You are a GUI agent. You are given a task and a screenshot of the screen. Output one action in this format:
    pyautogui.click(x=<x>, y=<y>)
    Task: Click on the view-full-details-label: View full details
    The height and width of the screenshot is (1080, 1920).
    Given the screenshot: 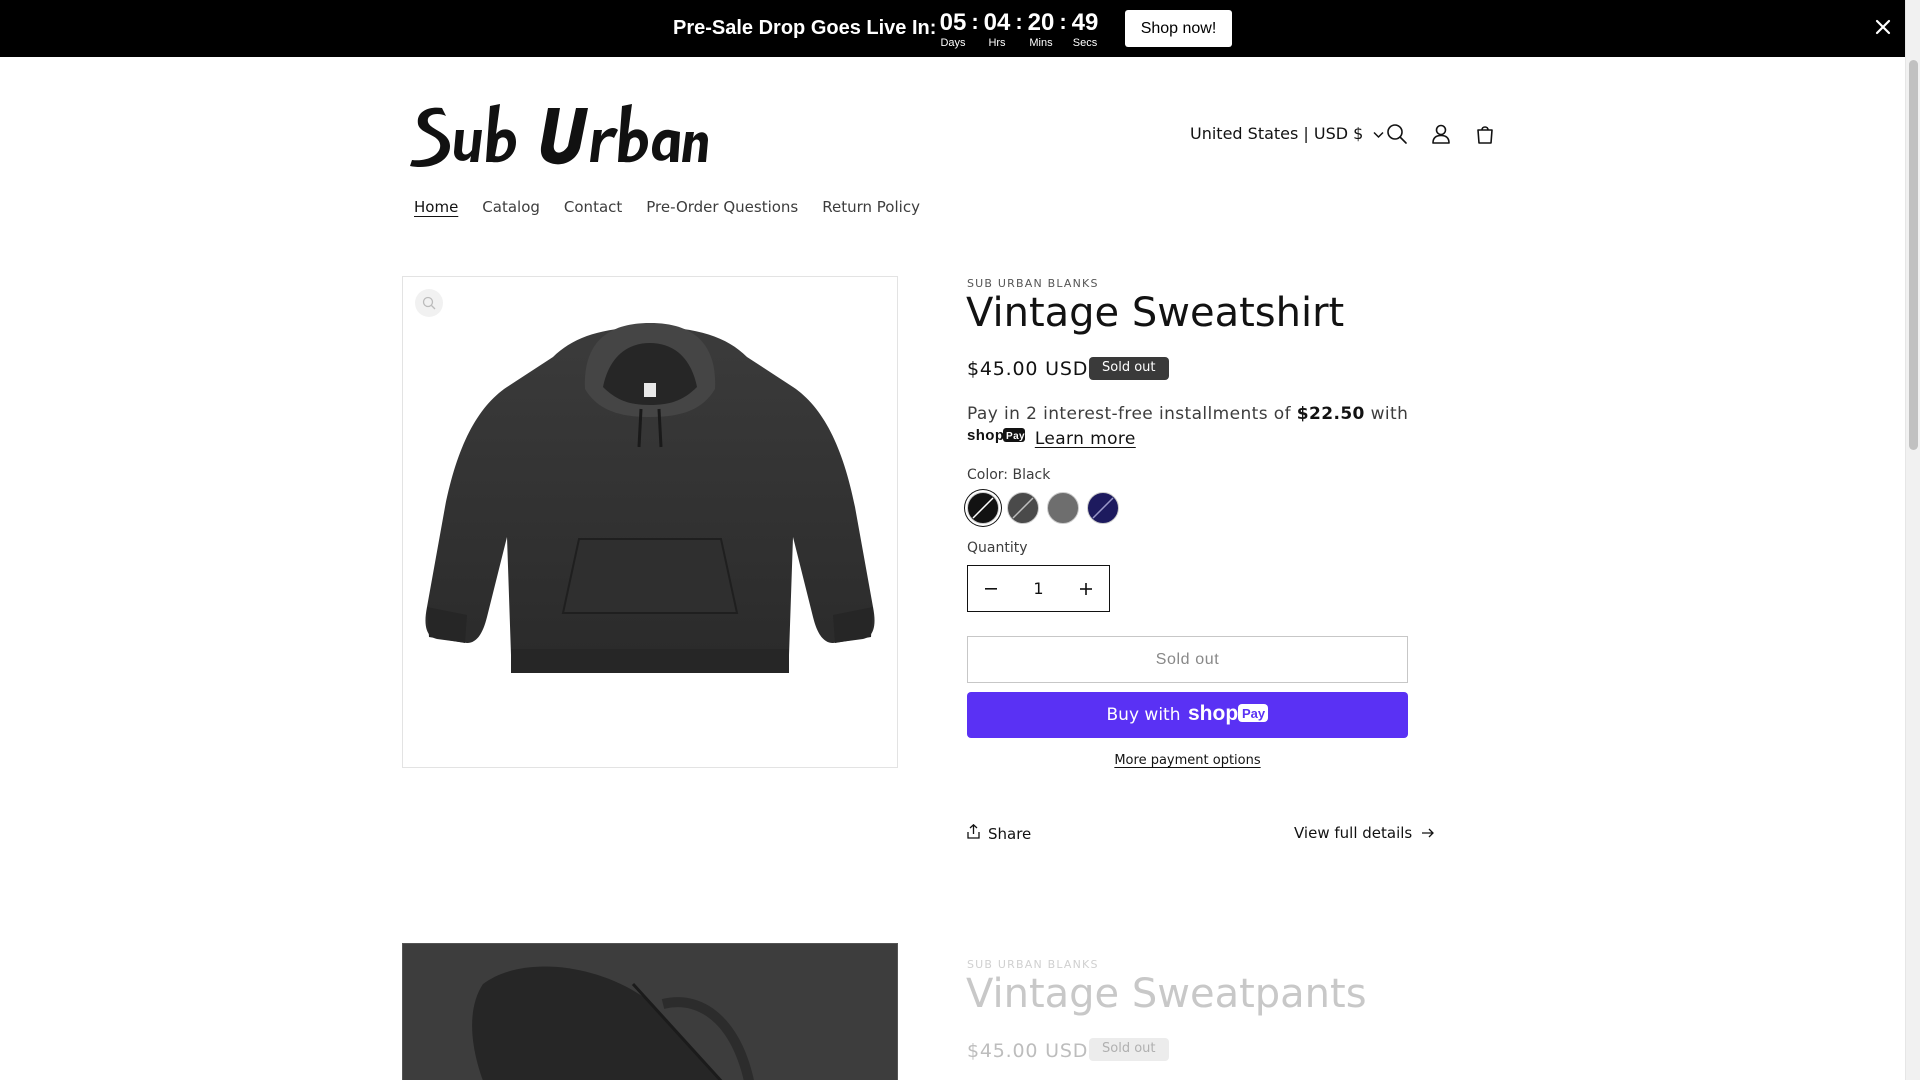 What is the action you would take?
    pyautogui.click(x=1353, y=833)
    